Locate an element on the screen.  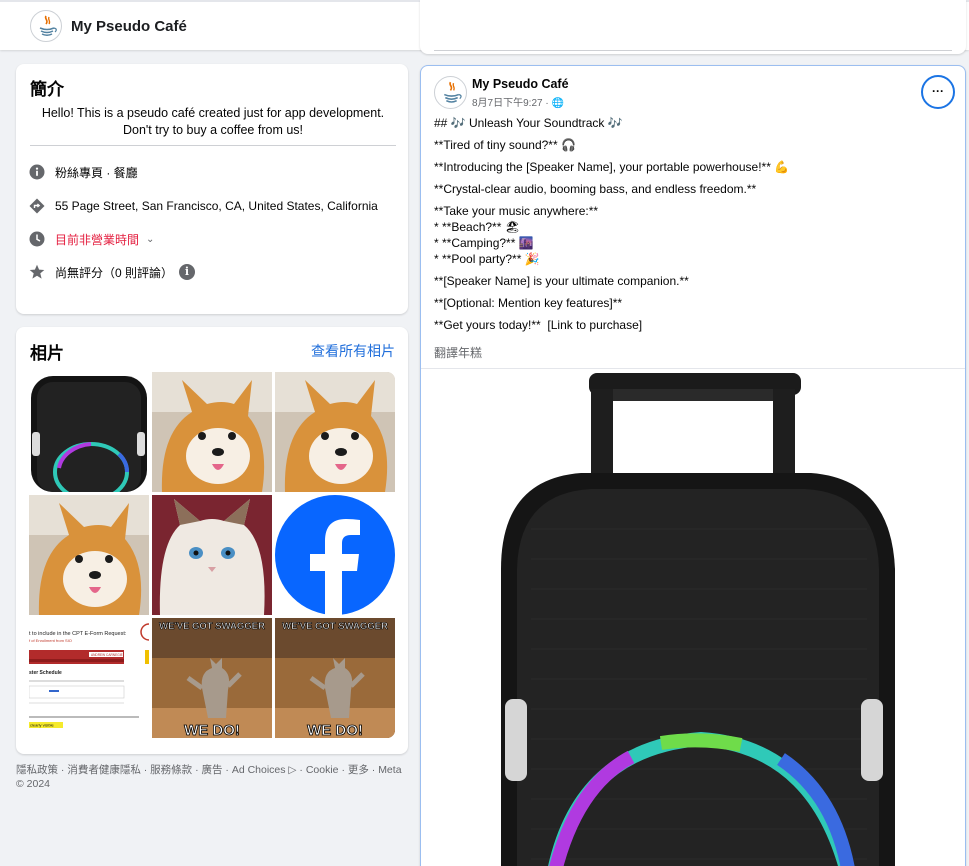
rating-row: 尚無評分（0 則評論） i is located at coordinates (112, 272).